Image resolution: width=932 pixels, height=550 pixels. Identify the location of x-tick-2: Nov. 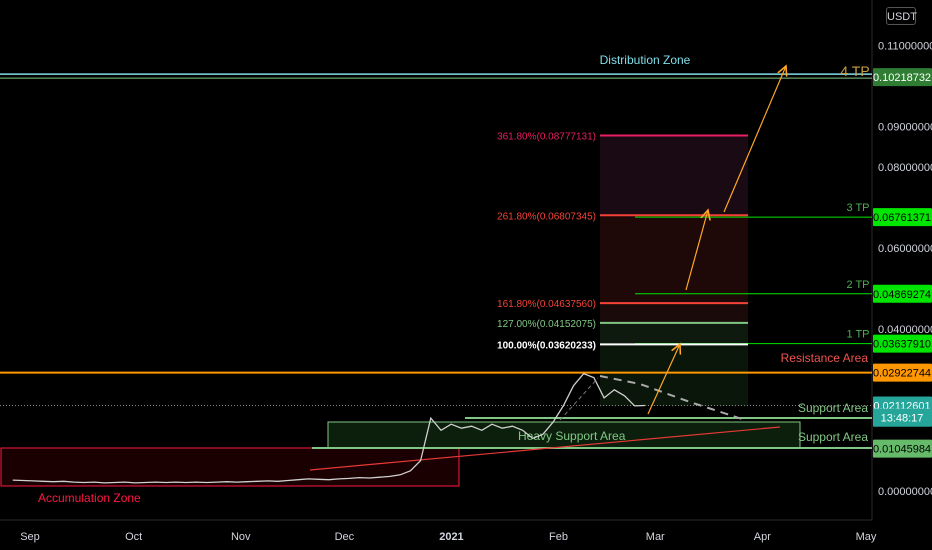
(241, 537).